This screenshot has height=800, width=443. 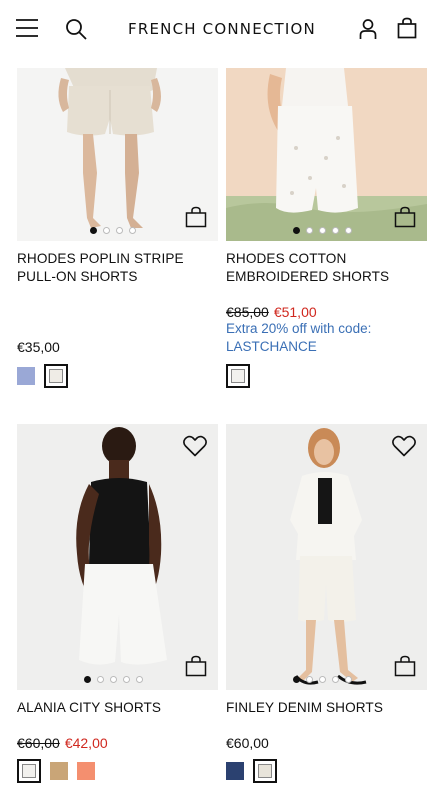 I want to click on account-button, so click(x=368, y=29).